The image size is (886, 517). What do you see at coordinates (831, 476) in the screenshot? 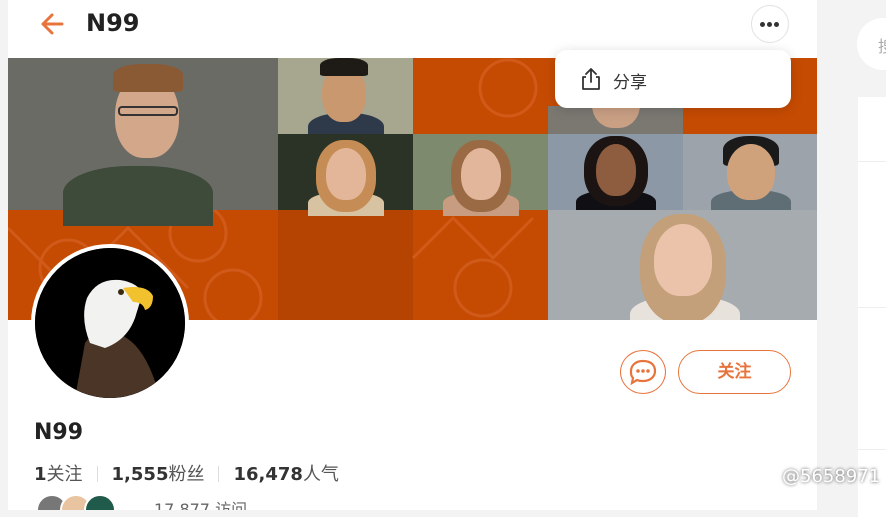
I see `watermark-text: @5658971` at bounding box center [831, 476].